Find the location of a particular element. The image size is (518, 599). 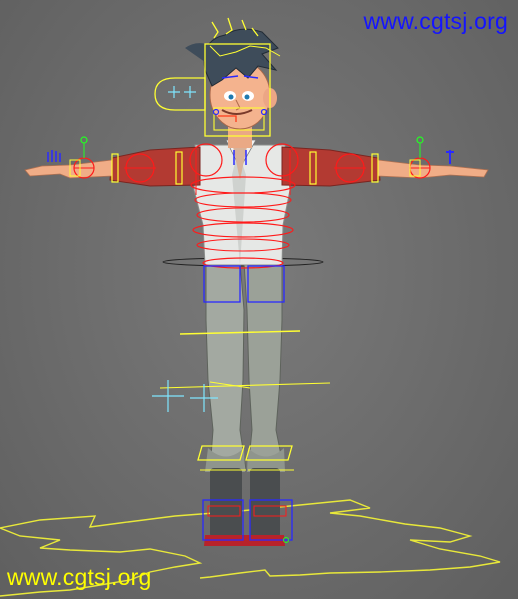

right-forearm is located at coordinates (433, 169).